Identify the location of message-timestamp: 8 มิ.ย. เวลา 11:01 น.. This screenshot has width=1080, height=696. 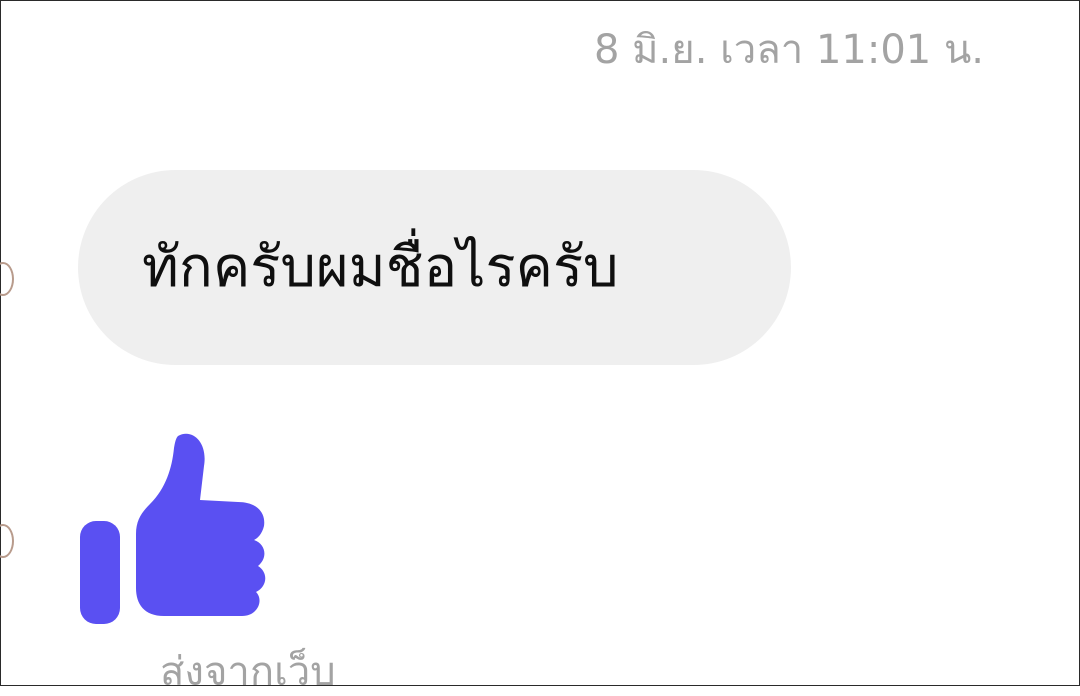
(789, 50).